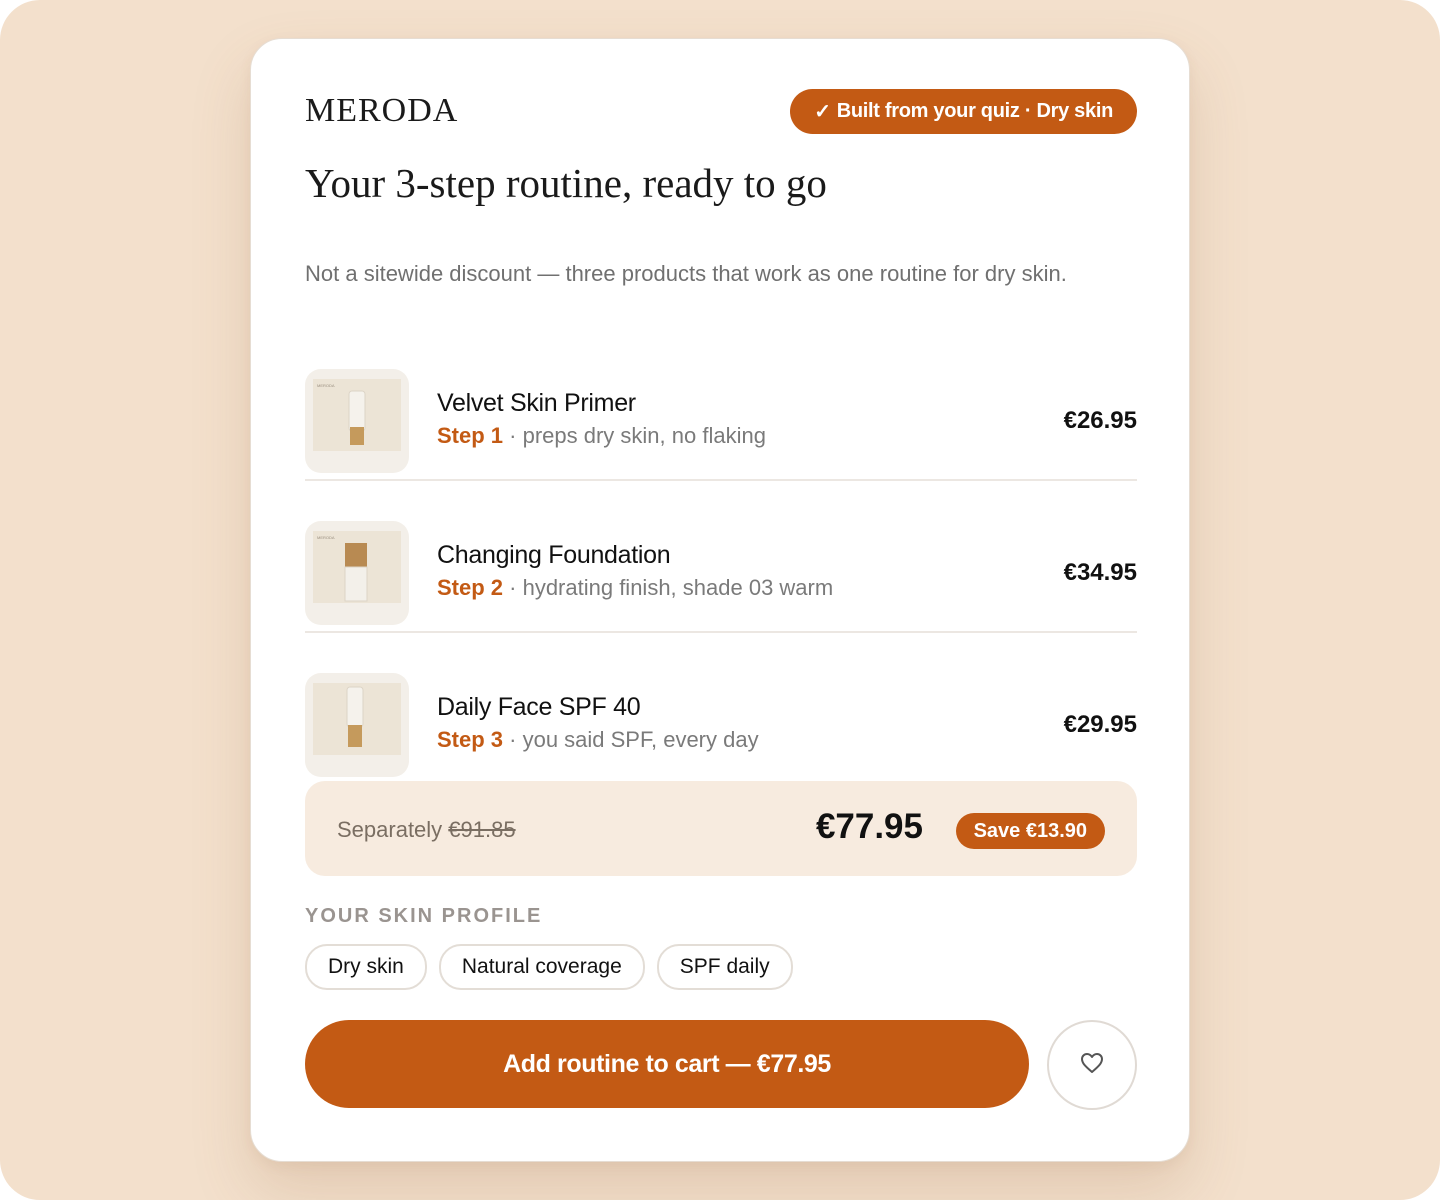 This screenshot has width=1440, height=1200. What do you see at coordinates (366, 967) in the screenshot?
I see `profile-tag: Dry skin` at bounding box center [366, 967].